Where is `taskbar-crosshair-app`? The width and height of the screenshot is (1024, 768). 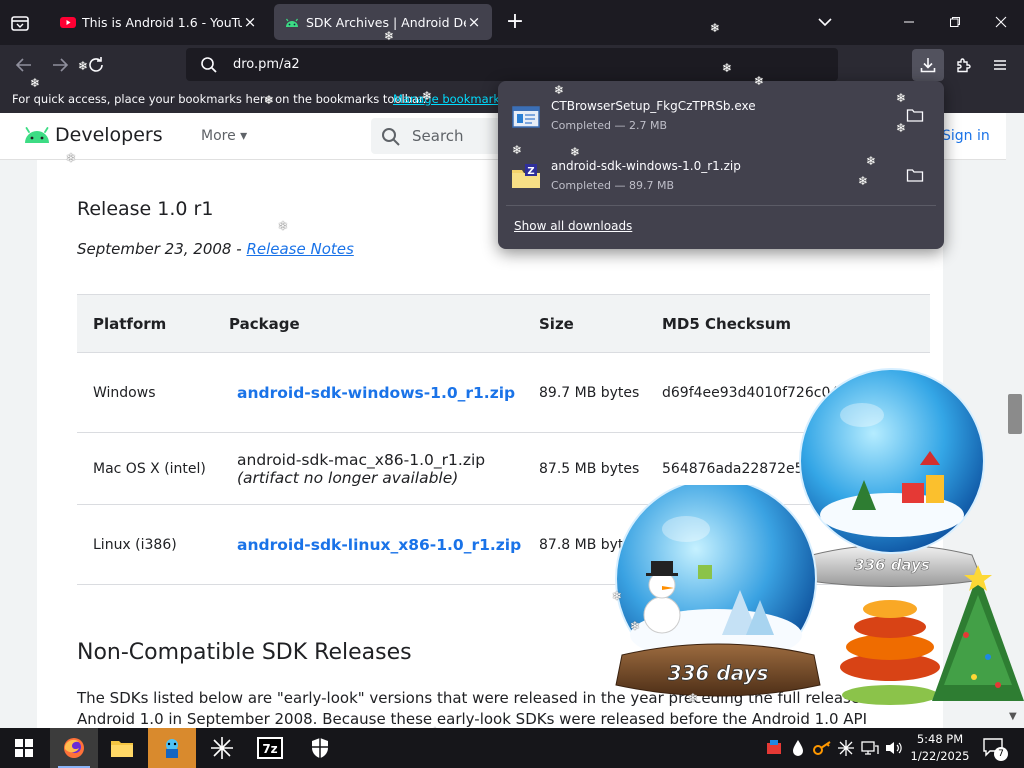
taskbar-crosshair-app is located at coordinates (222, 748).